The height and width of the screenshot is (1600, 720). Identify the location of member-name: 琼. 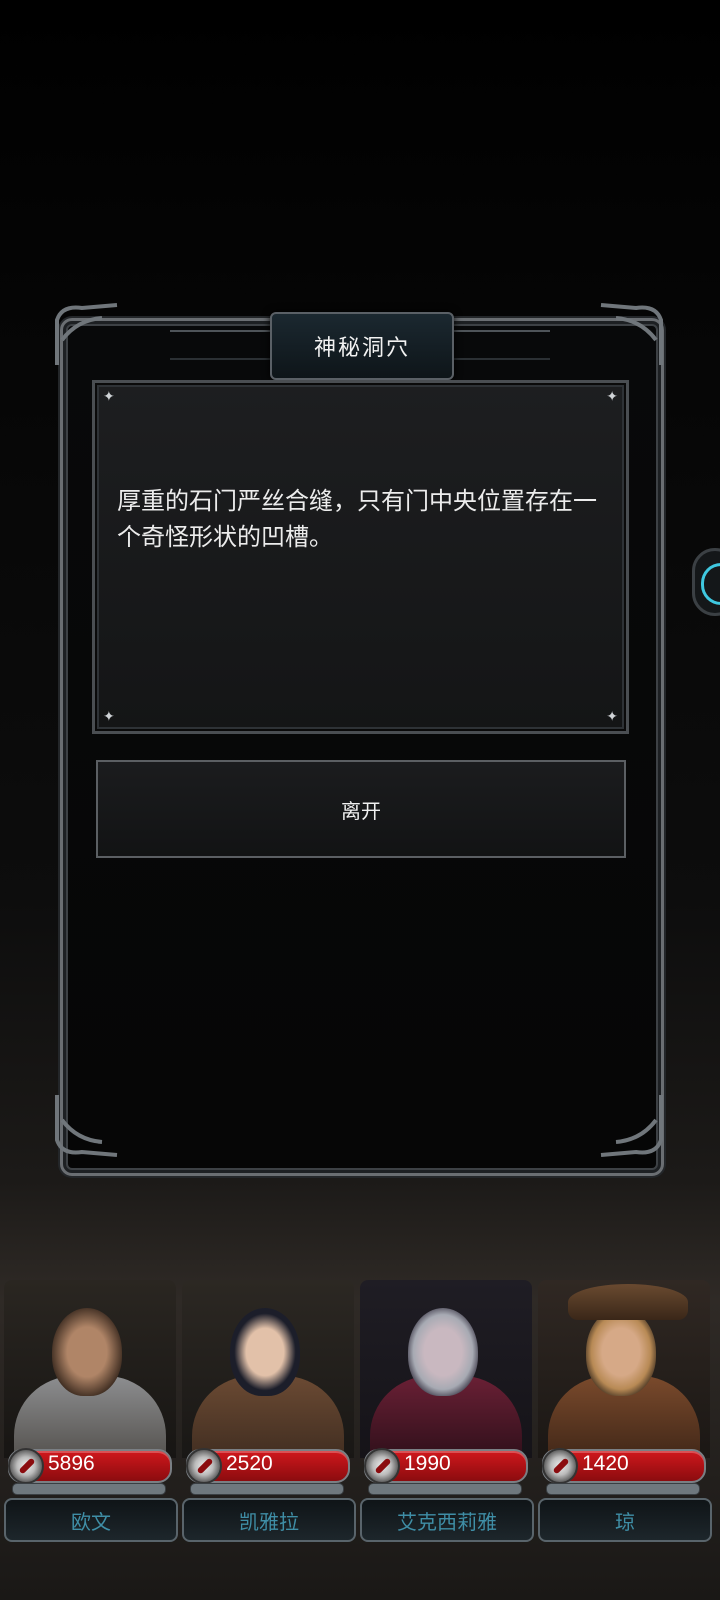
(625, 1521).